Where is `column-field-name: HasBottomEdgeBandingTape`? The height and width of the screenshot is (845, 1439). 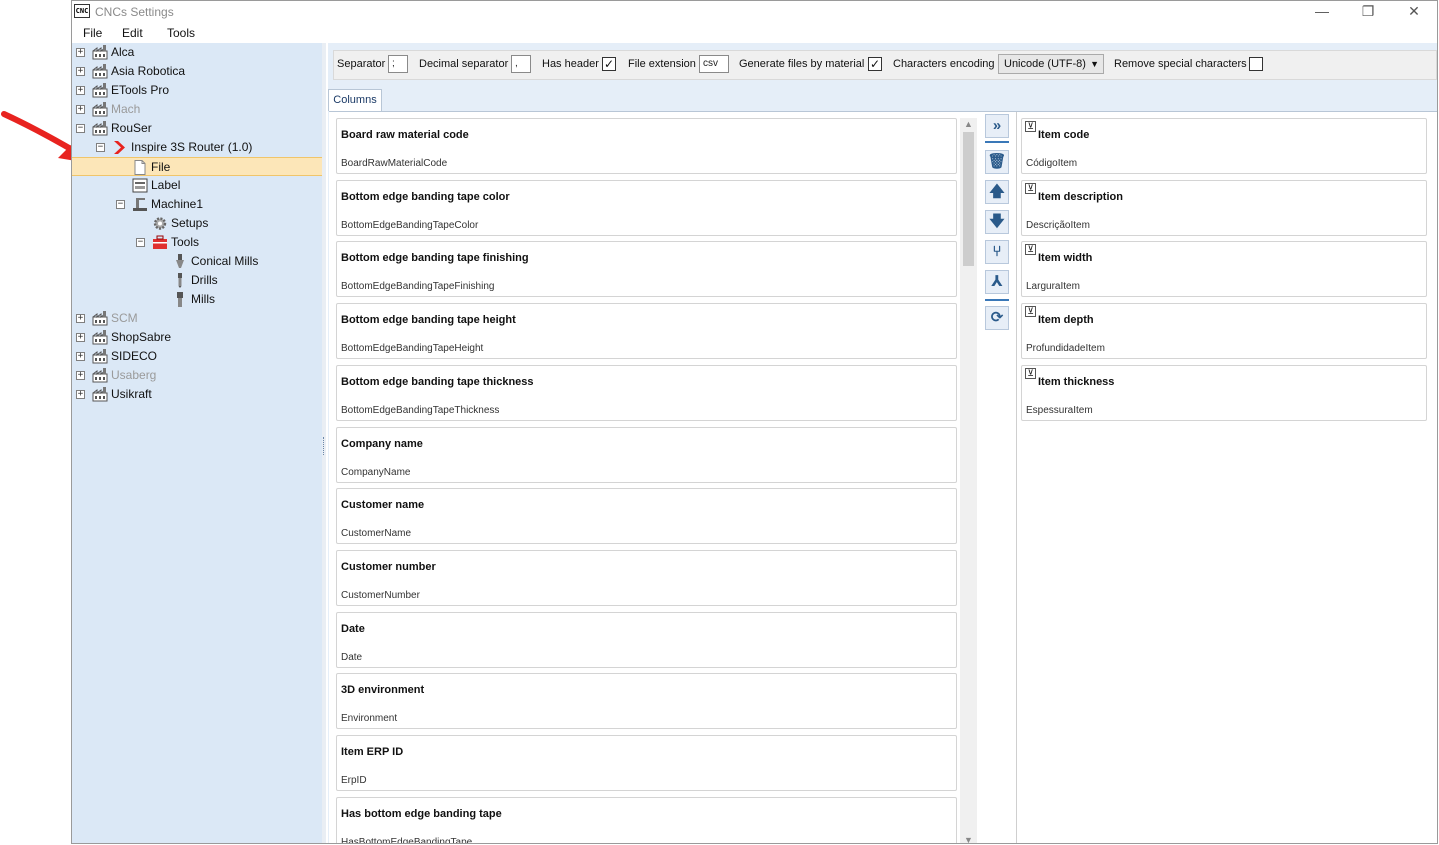
column-field-name: HasBottomEdgeBandingTape is located at coordinates (407, 840).